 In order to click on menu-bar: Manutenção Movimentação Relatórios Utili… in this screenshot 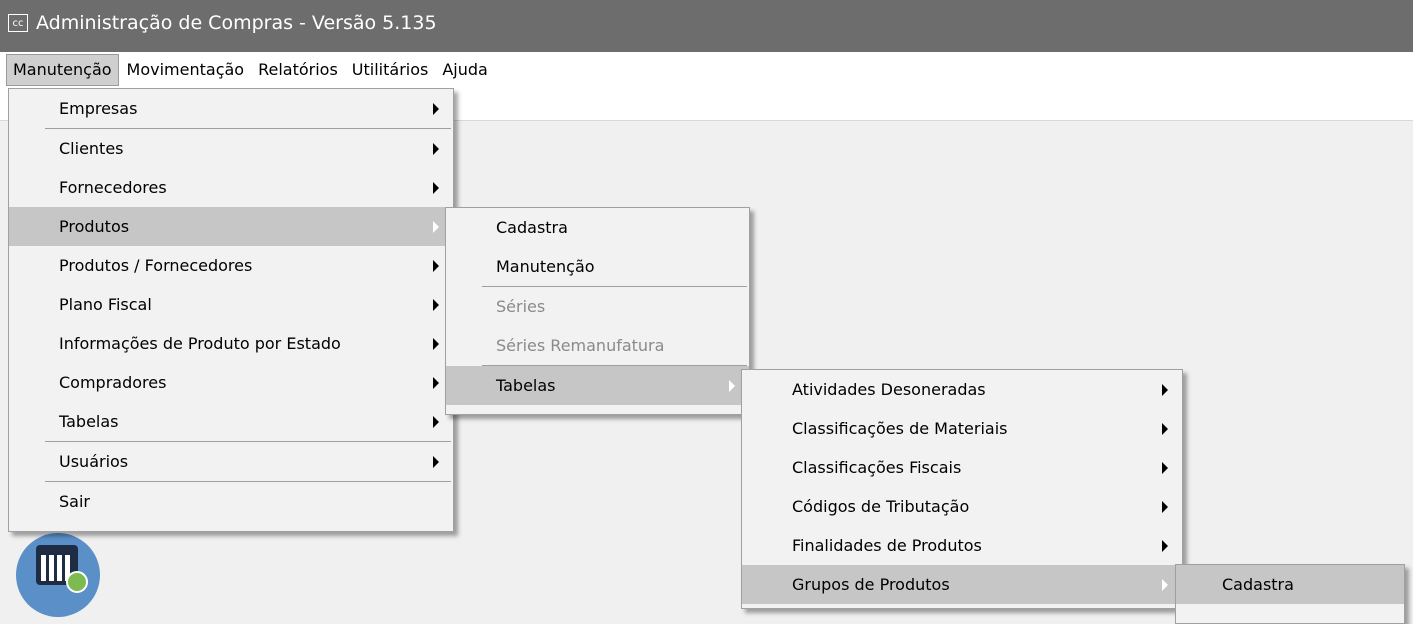, I will do `click(706, 70)`.